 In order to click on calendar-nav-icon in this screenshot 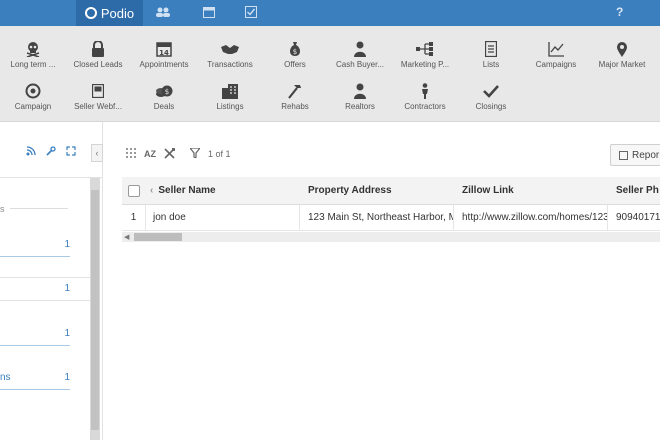, I will do `click(209, 13)`.